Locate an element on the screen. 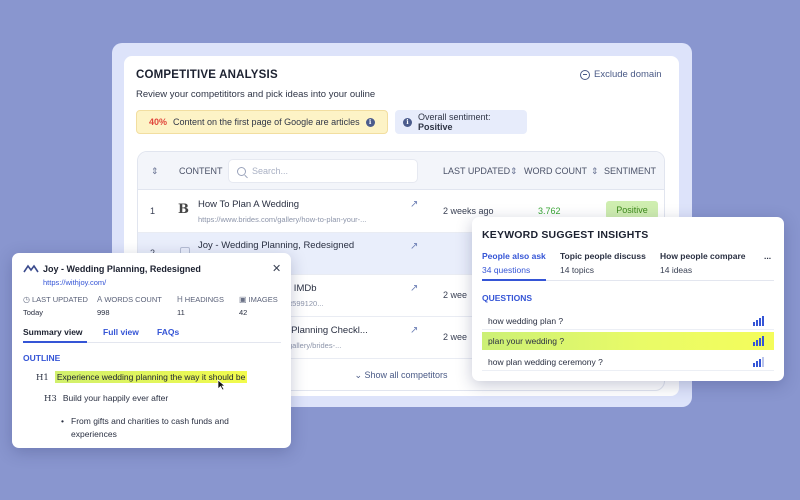 This screenshot has width=800, height=500. brides-logo-icon: B is located at coordinates (183, 209).